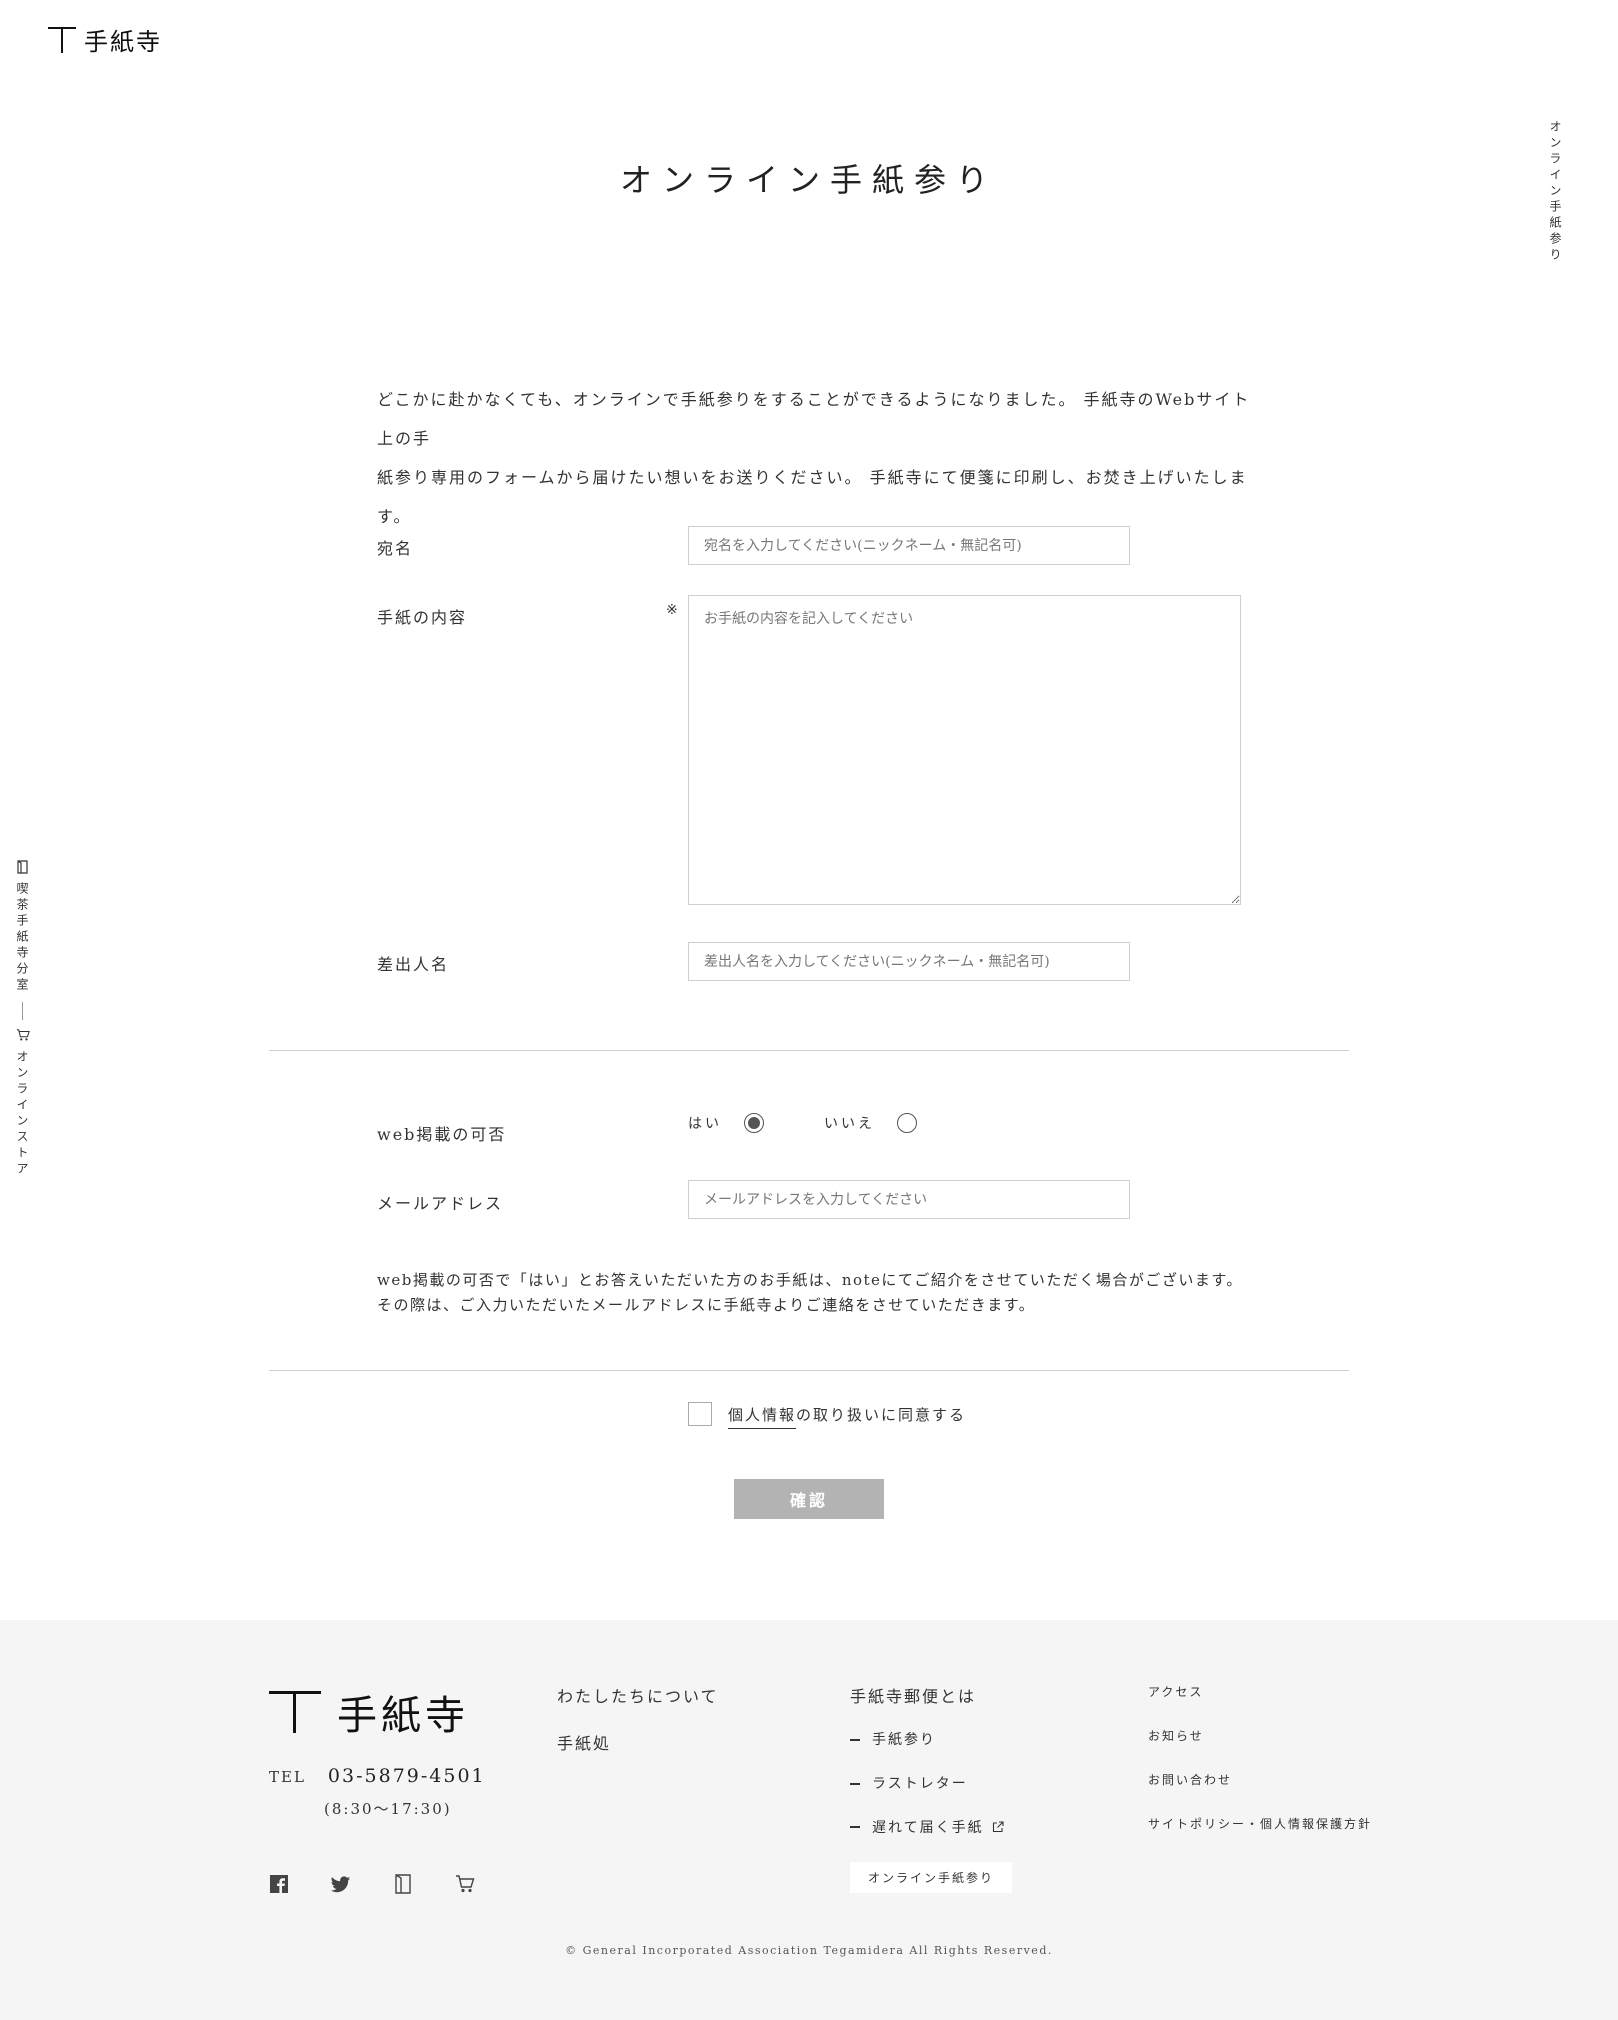 The image size is (1618, 2020). What do you see at coordinates (1260, 1823) in the screenshot?
I see `footer-link-policy: サイトポリシー・個人情報保護方針` at bounding box center [1260, 1823].